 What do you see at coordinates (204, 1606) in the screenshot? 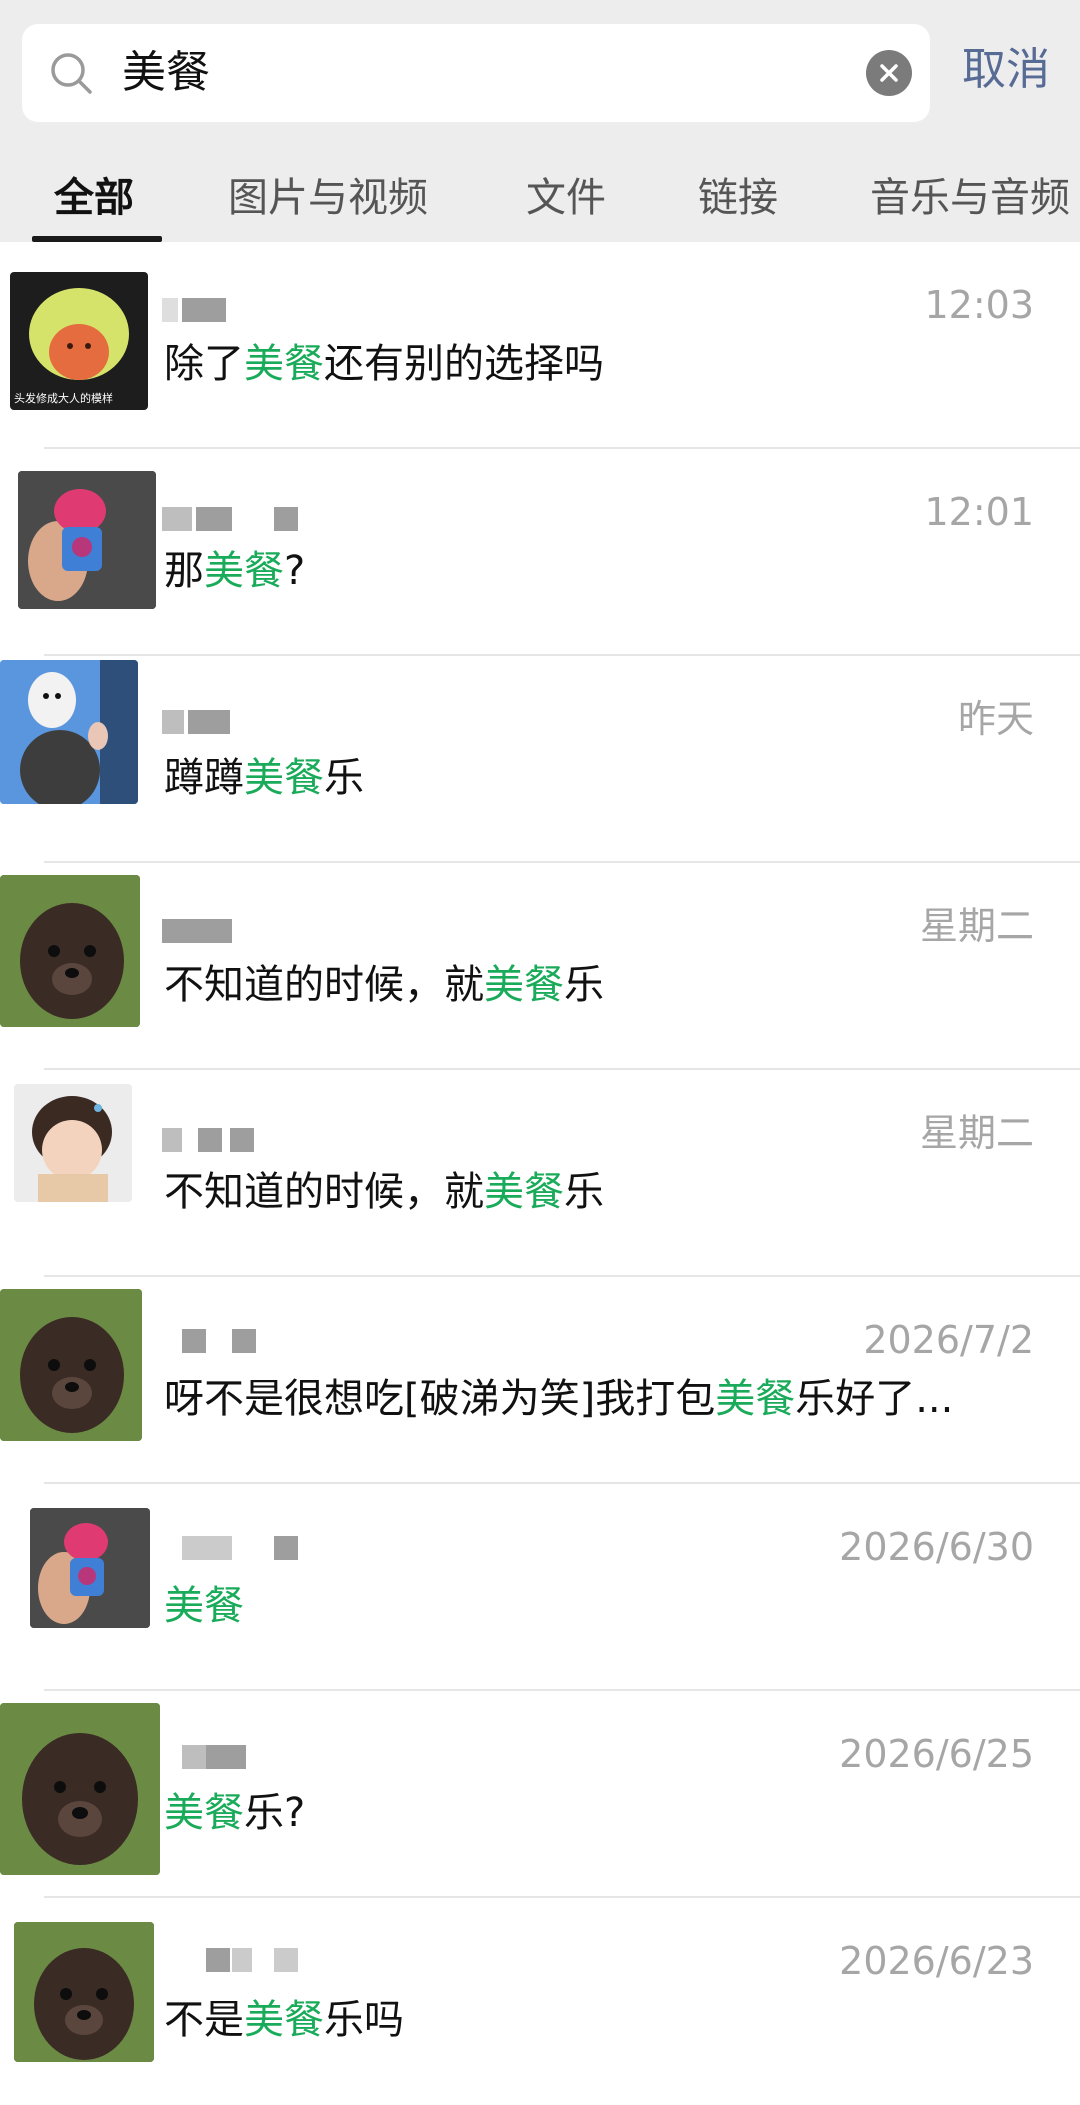
I see `message-snippet: 美餐` at bounding box center [204, 1606].